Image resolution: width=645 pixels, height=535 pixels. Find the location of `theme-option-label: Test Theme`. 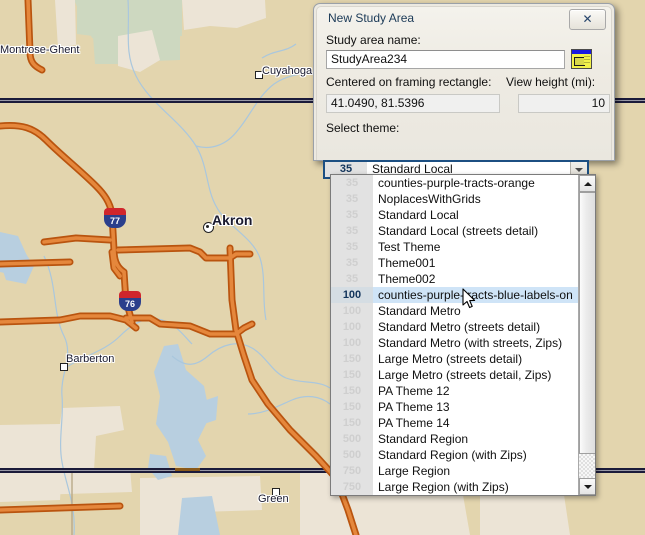

theme-option-label: Test Theme is located at coordinates (409, 247).